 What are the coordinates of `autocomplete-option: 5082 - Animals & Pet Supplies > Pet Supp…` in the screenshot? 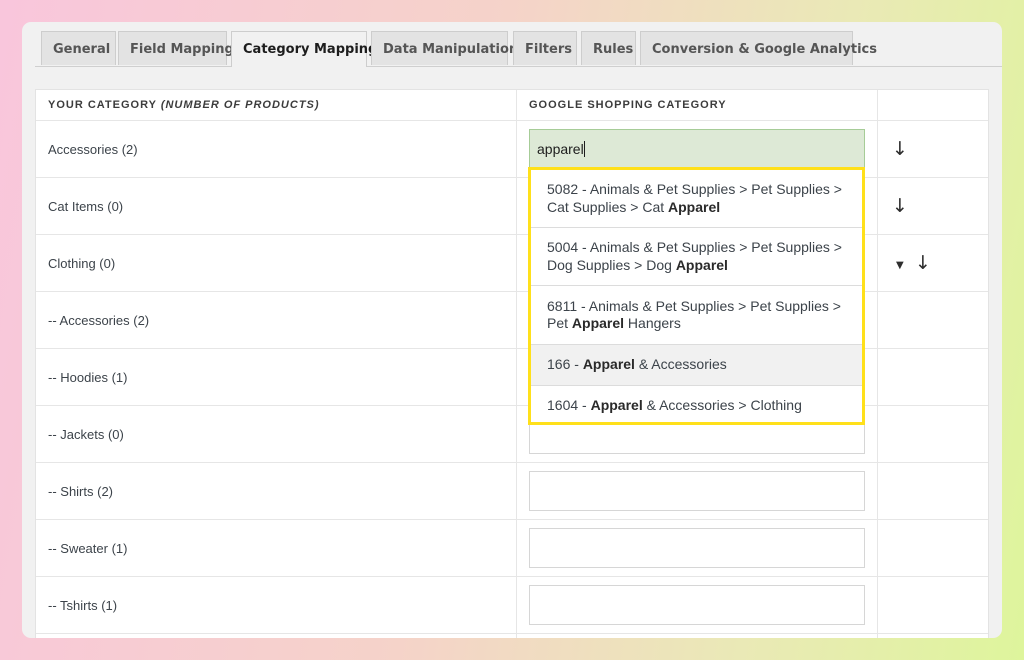 It's located at (696, 199).